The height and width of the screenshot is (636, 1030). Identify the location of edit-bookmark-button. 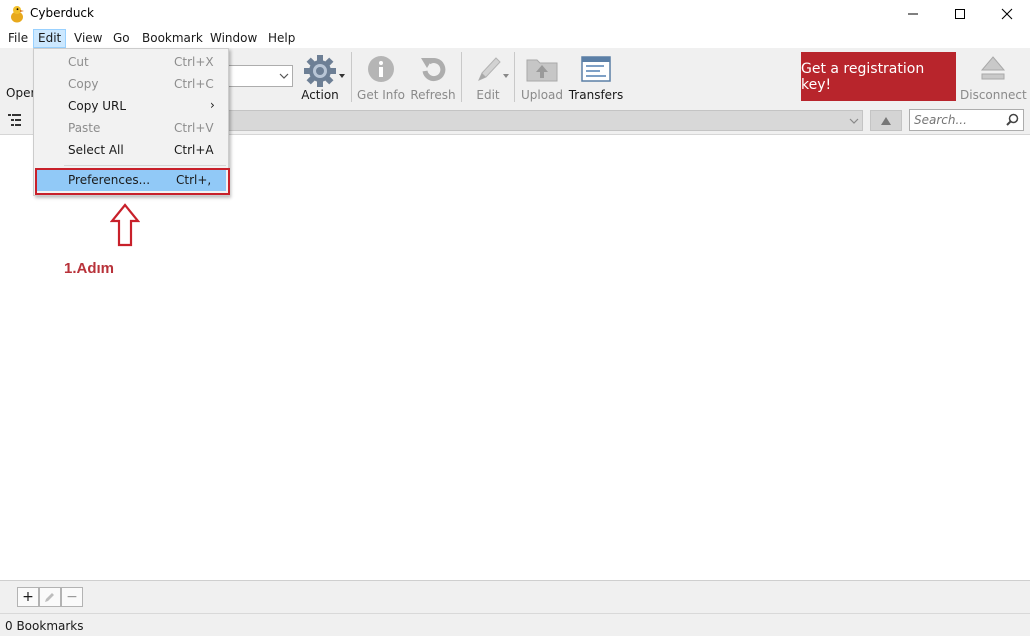
(50, 597).